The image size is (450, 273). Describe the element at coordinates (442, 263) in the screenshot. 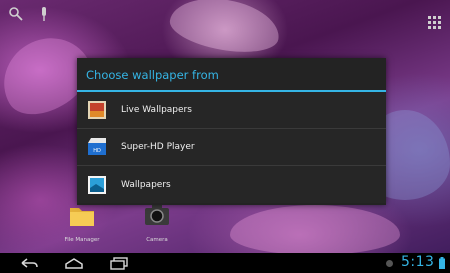

I see `battery-icon` at that location.